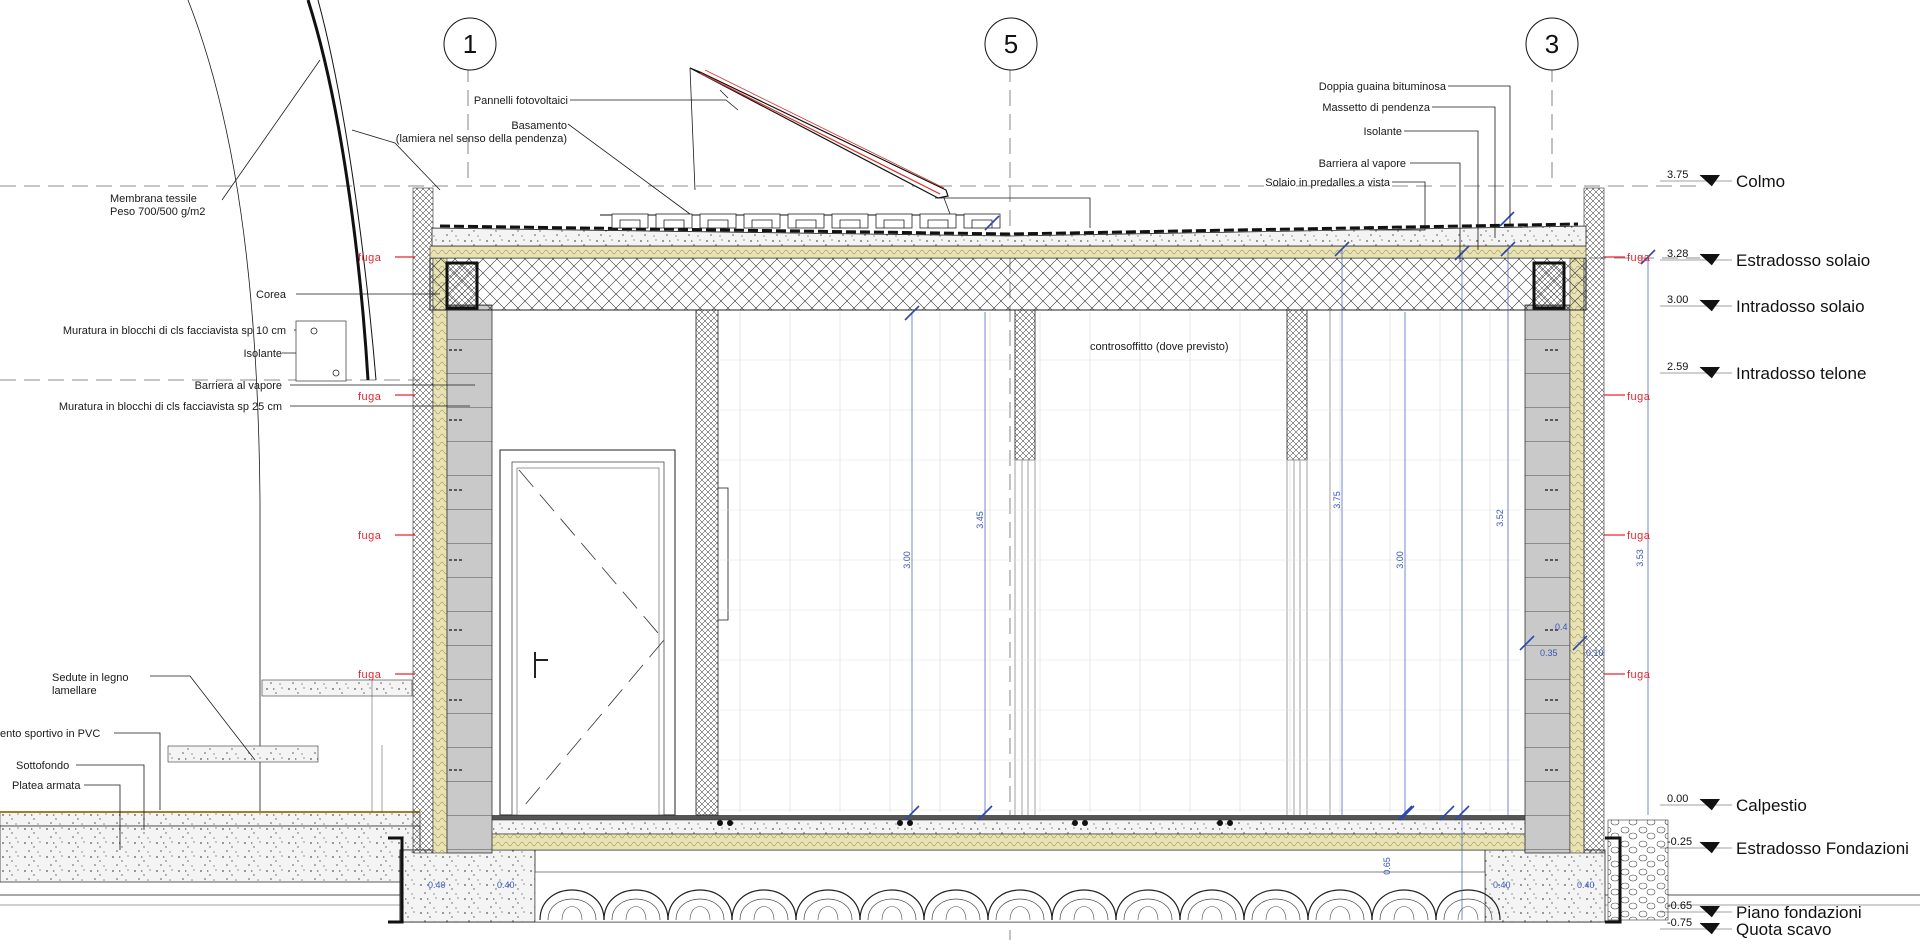  What do you see at coordinates (1362, 164) in the screenshot?
I see `barriera-right-label: Barriera al vapore` at bounding box center [1362, 164].